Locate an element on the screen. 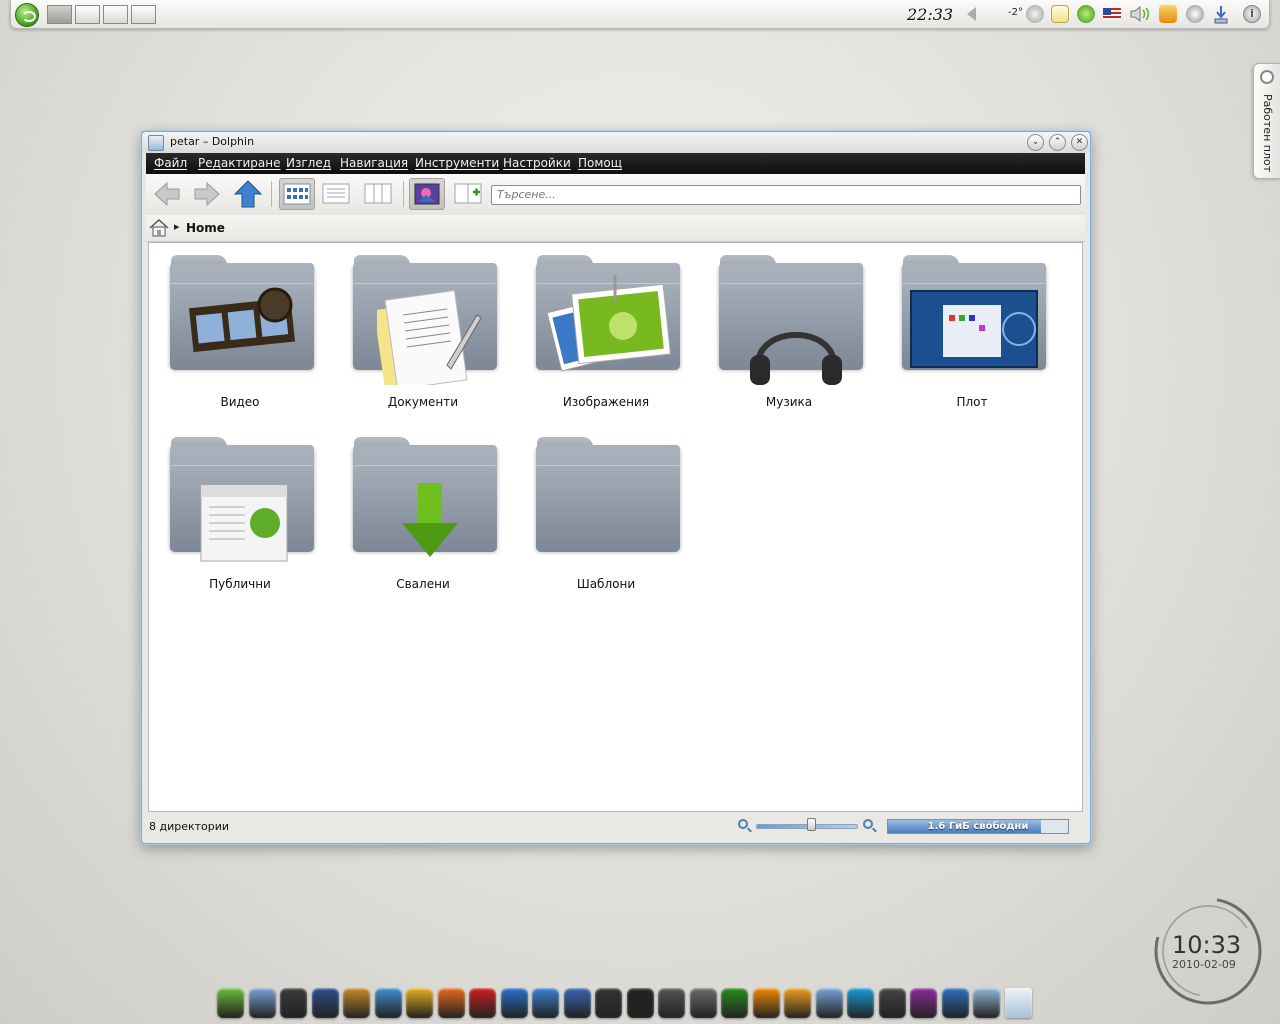  monitor-icon is located at coordinates (325, 1003).